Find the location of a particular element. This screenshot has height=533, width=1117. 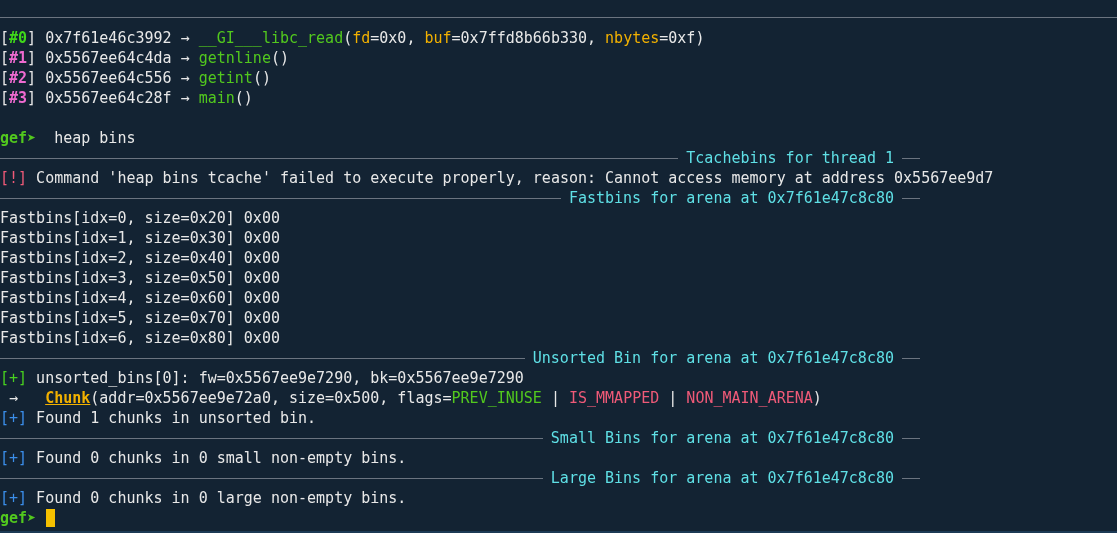

terminal-line: → Chunk(addr=0x5567ee9e72a0, size=0x500, flags=PREV_INUSE | IS_MMAPPED | NON_MAIN_ARENA) is located at coordinates (415, 398).